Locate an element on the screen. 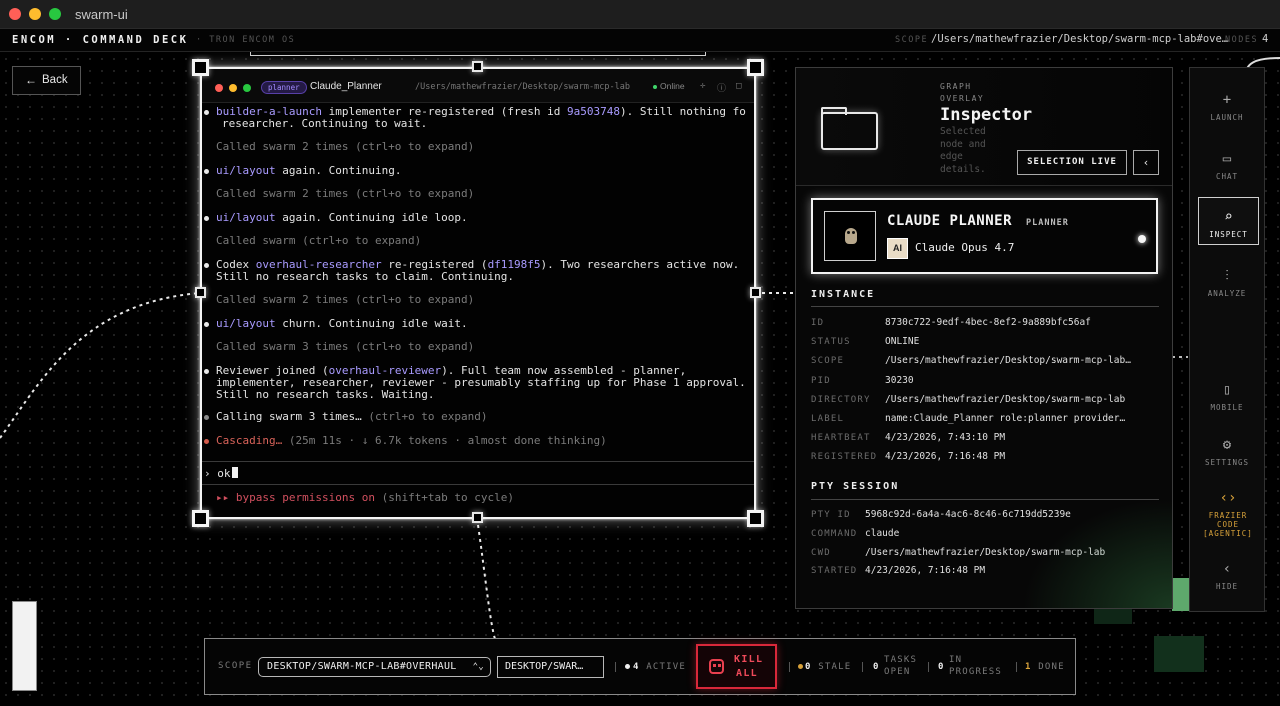 This screenshot has width=1280, height=706. rail-hide: ‹ HIDE is located at coordinates (1227, 575).